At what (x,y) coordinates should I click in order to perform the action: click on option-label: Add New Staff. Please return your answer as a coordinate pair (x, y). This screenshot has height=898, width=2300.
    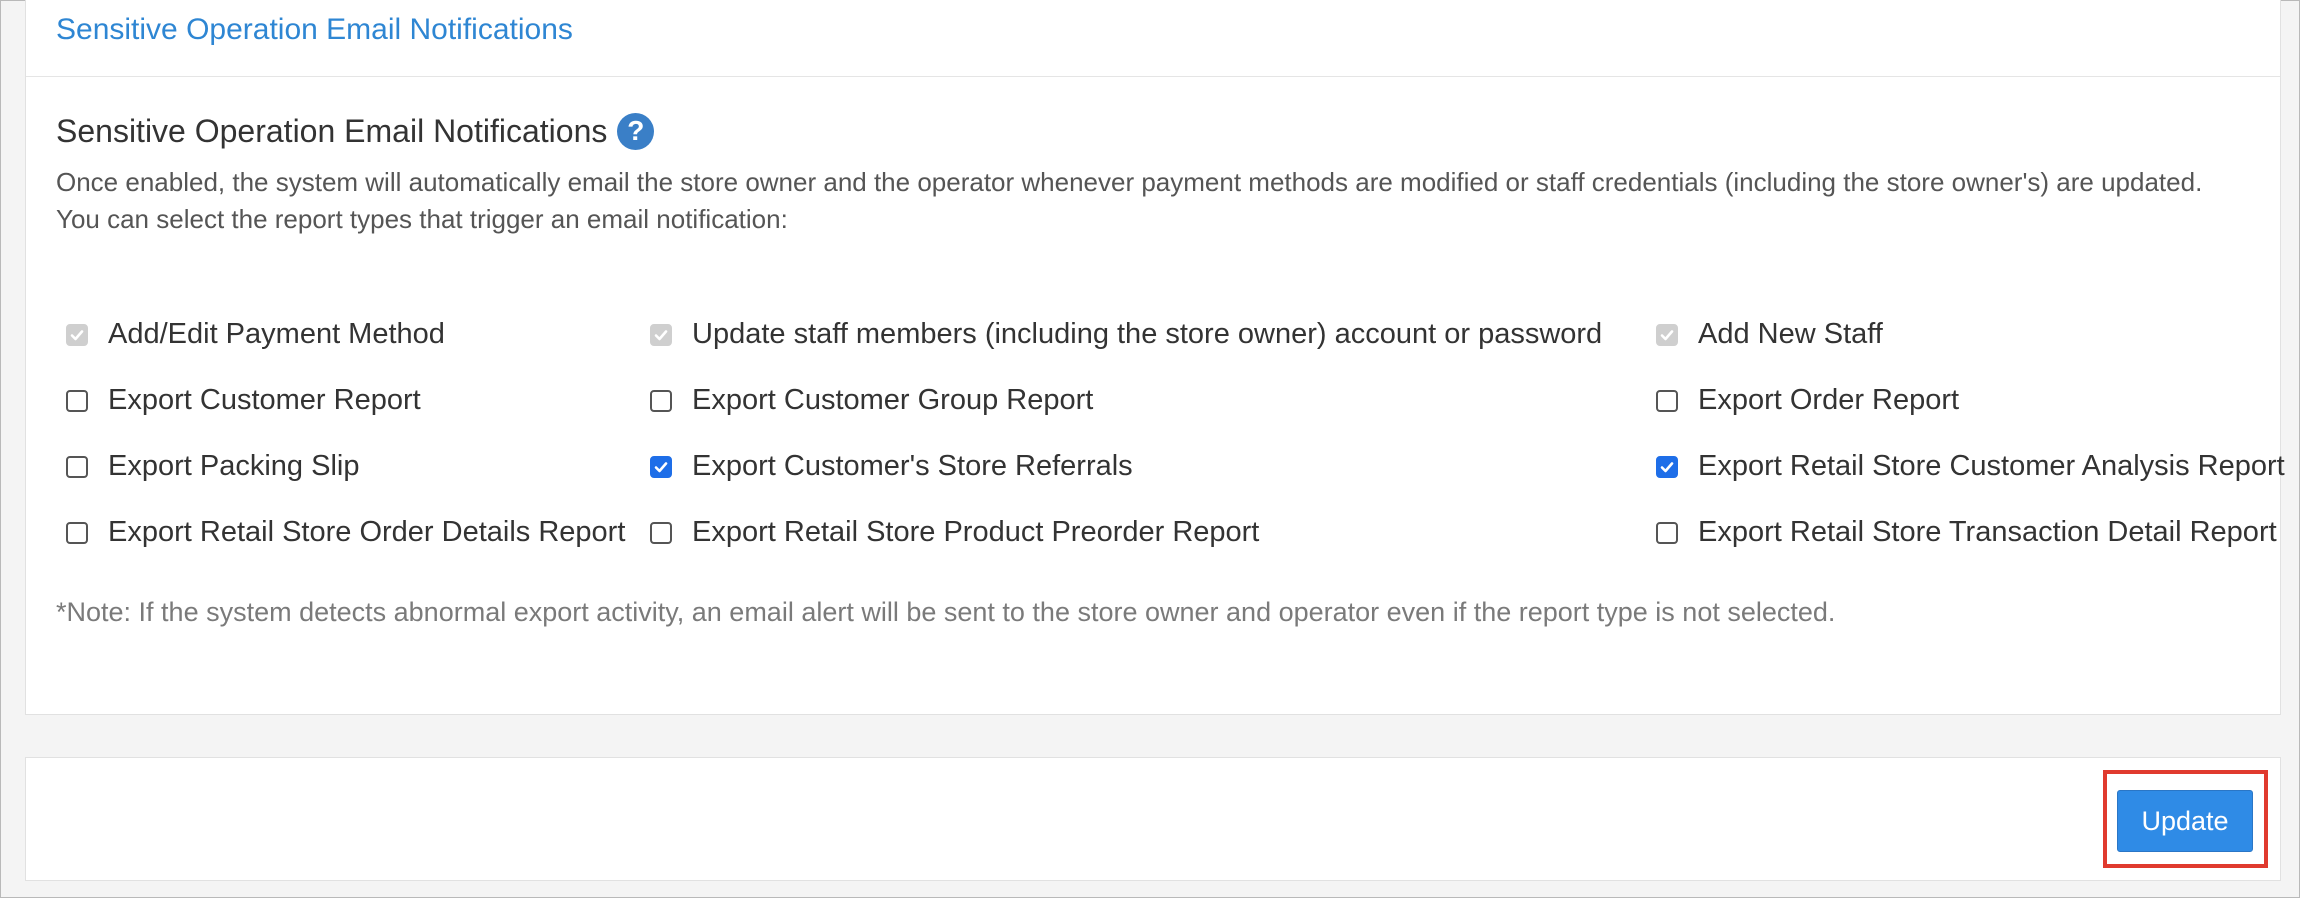
    Looking at the image, I should click on (1790, 334).